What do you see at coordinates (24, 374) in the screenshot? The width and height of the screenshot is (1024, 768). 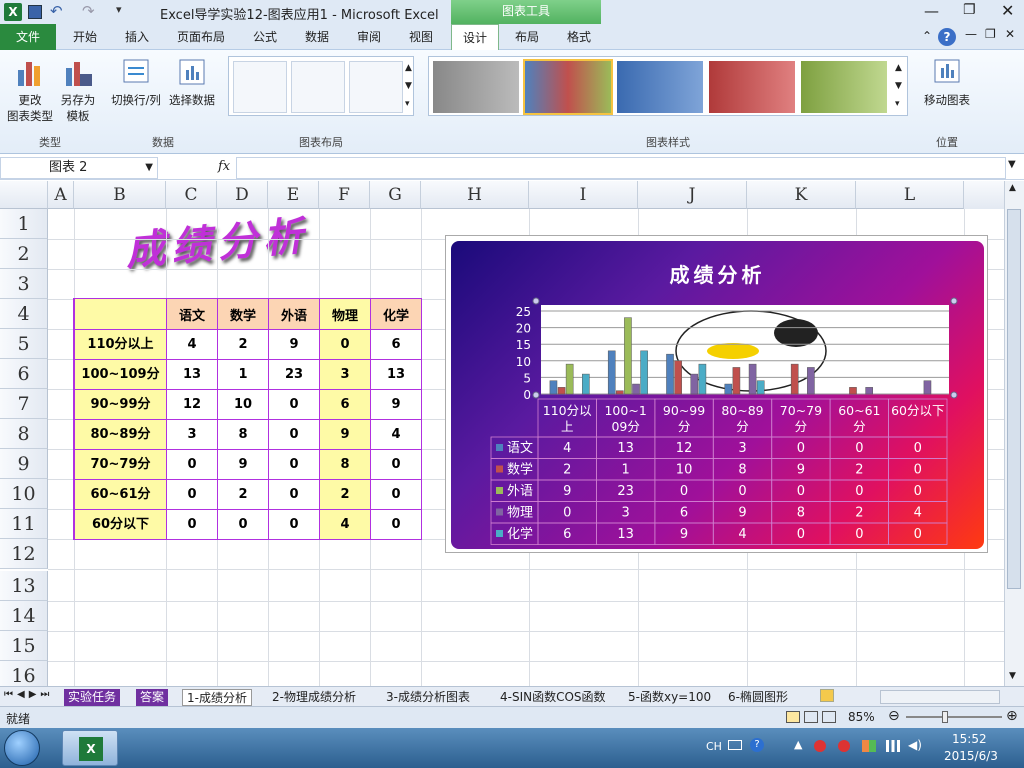 I see `row-header: 6` at bounding box center [24, 374].